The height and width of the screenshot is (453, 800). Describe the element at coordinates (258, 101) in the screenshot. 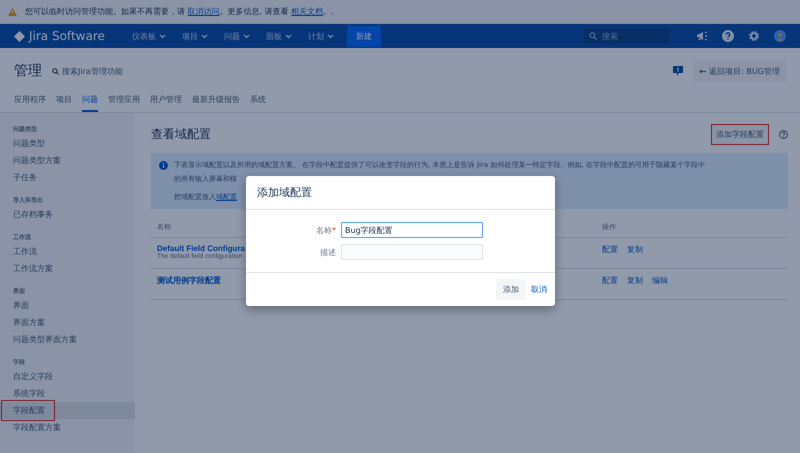

I see `admin-tab: 系统` at that location.